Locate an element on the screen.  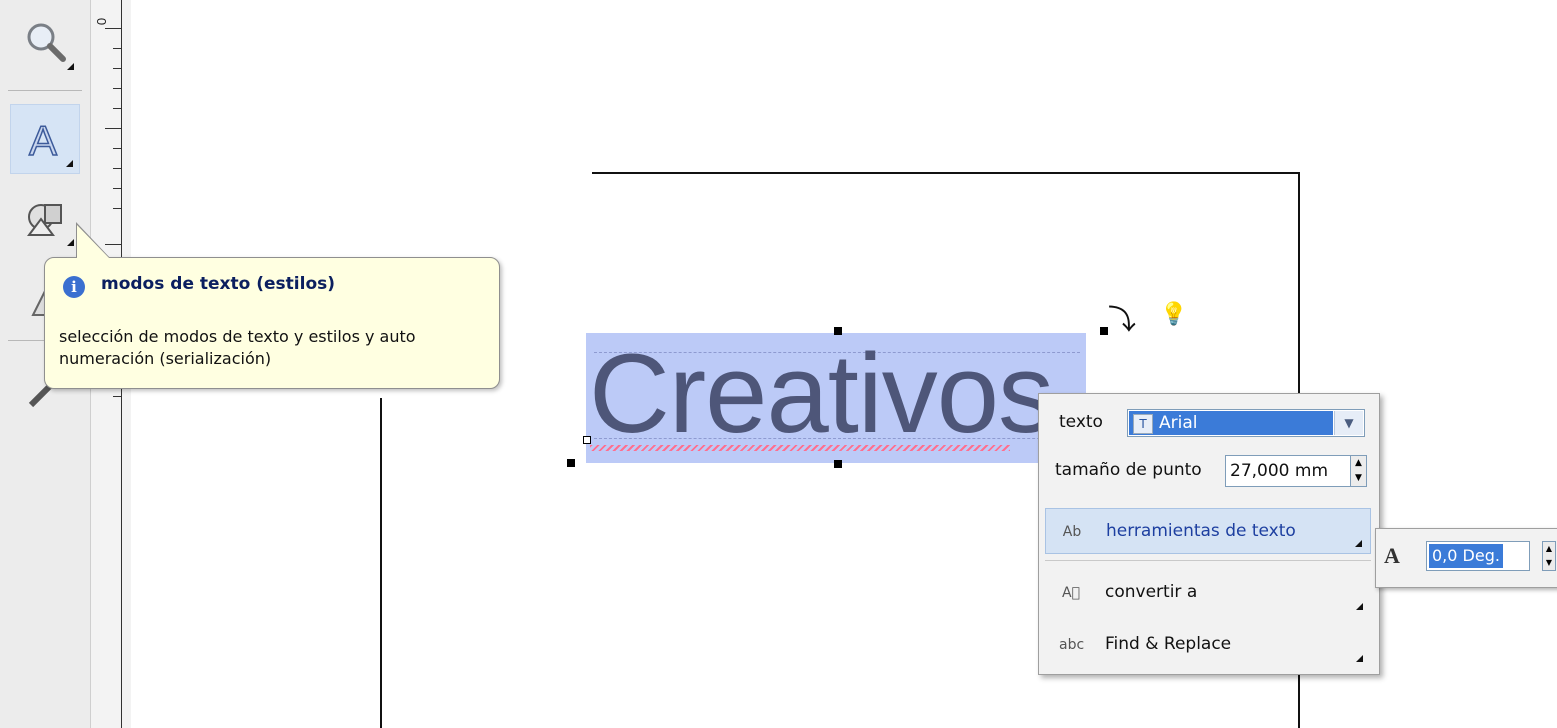
text-tool-button: A is located at coordinates (45, 139).